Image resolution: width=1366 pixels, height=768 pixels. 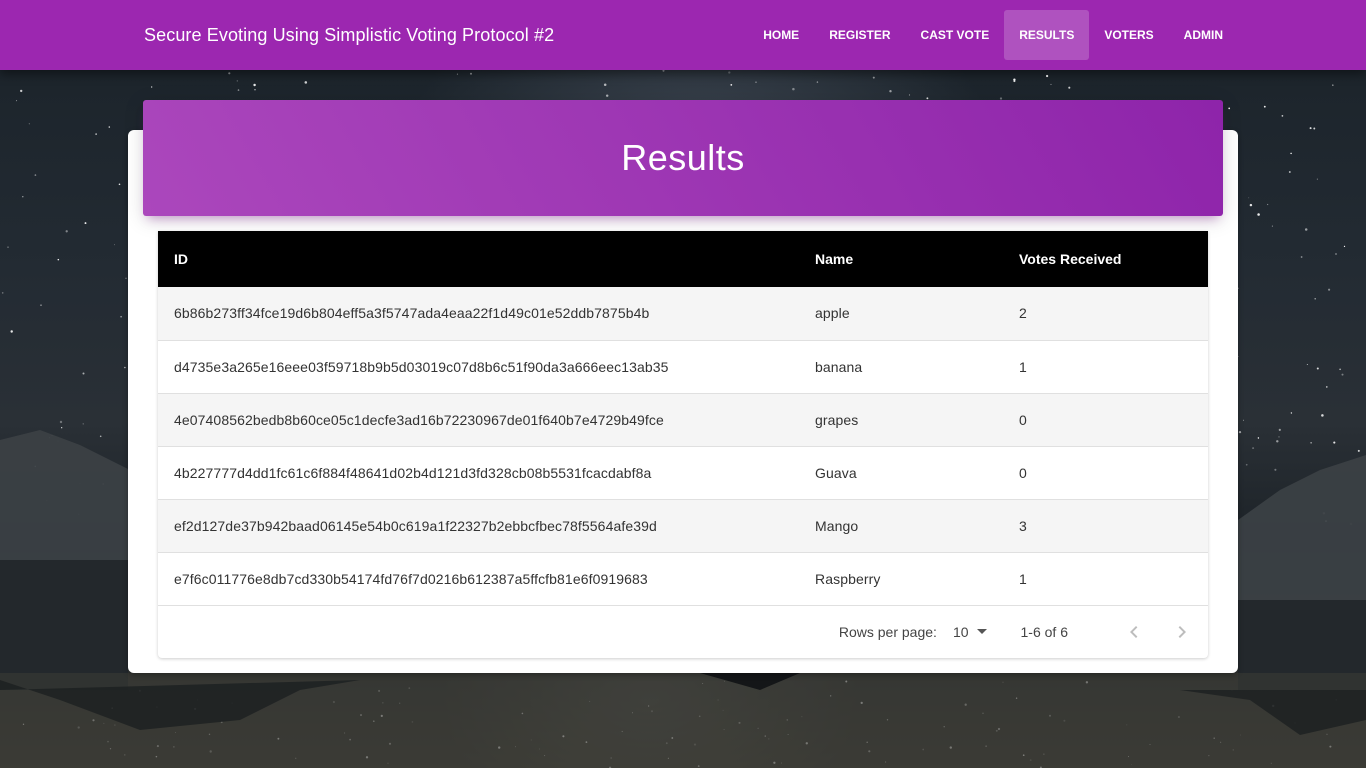 I want to click on page-title: Results, so click(x=683, y=157).